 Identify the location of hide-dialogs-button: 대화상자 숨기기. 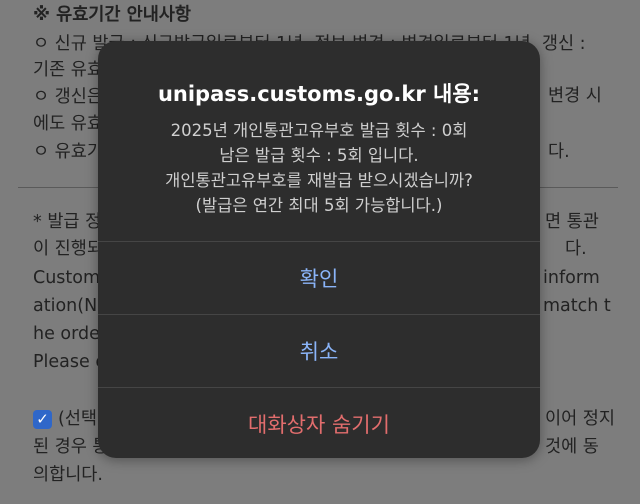
(319, 422).